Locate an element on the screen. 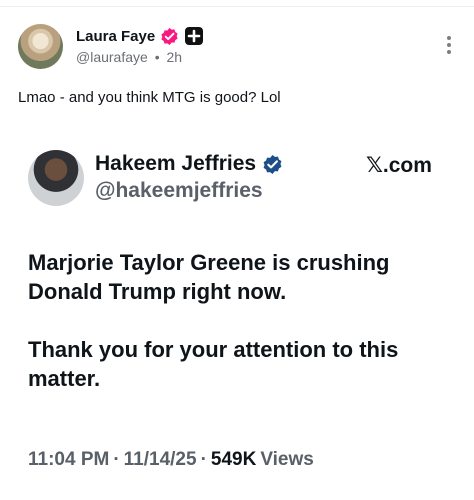 This screenshot has height=500, width=474. post-text: Lmao - and you think MTG is good? Lol is located at coordinates (149, 97).